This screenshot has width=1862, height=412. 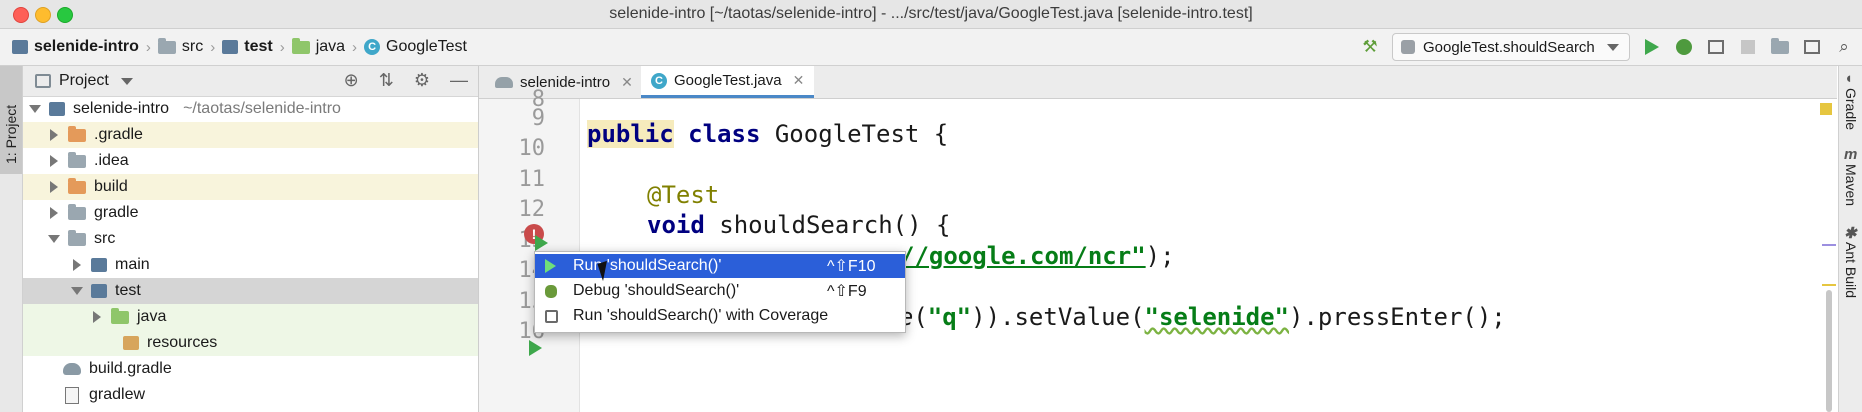 What do you see at coordinates (116, 212) in the screenshot?
I see `tree-item-label: gradle` at bounding box center [116, 212].